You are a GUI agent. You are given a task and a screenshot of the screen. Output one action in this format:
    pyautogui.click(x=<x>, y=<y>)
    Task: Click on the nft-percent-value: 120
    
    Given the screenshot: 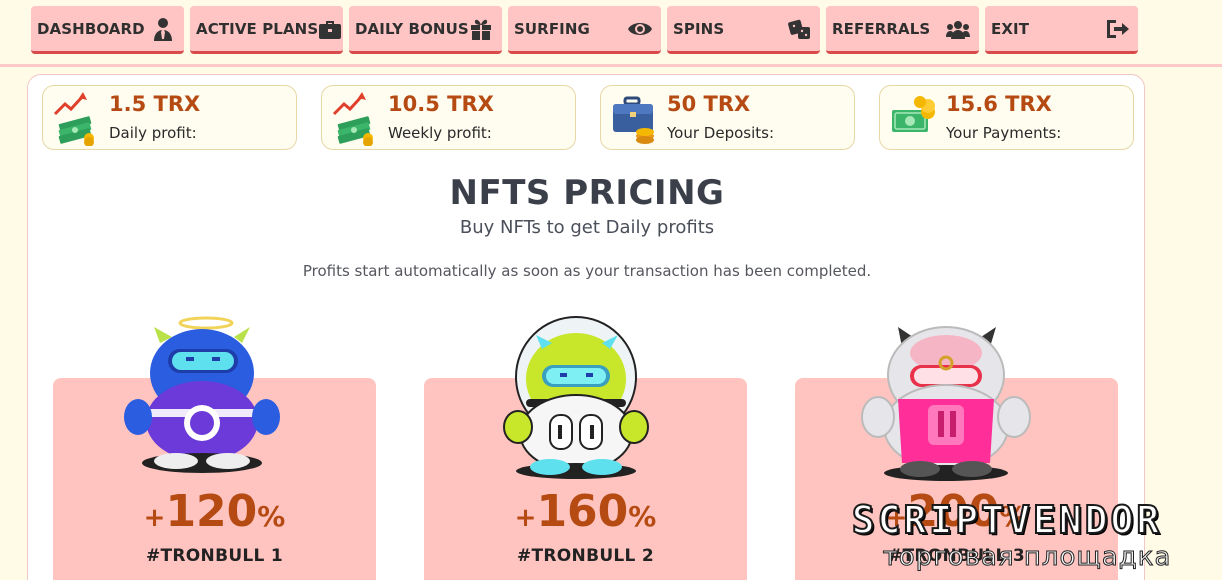 What is the action you would take?
    pyautogui.click(x=211, y=511)
    